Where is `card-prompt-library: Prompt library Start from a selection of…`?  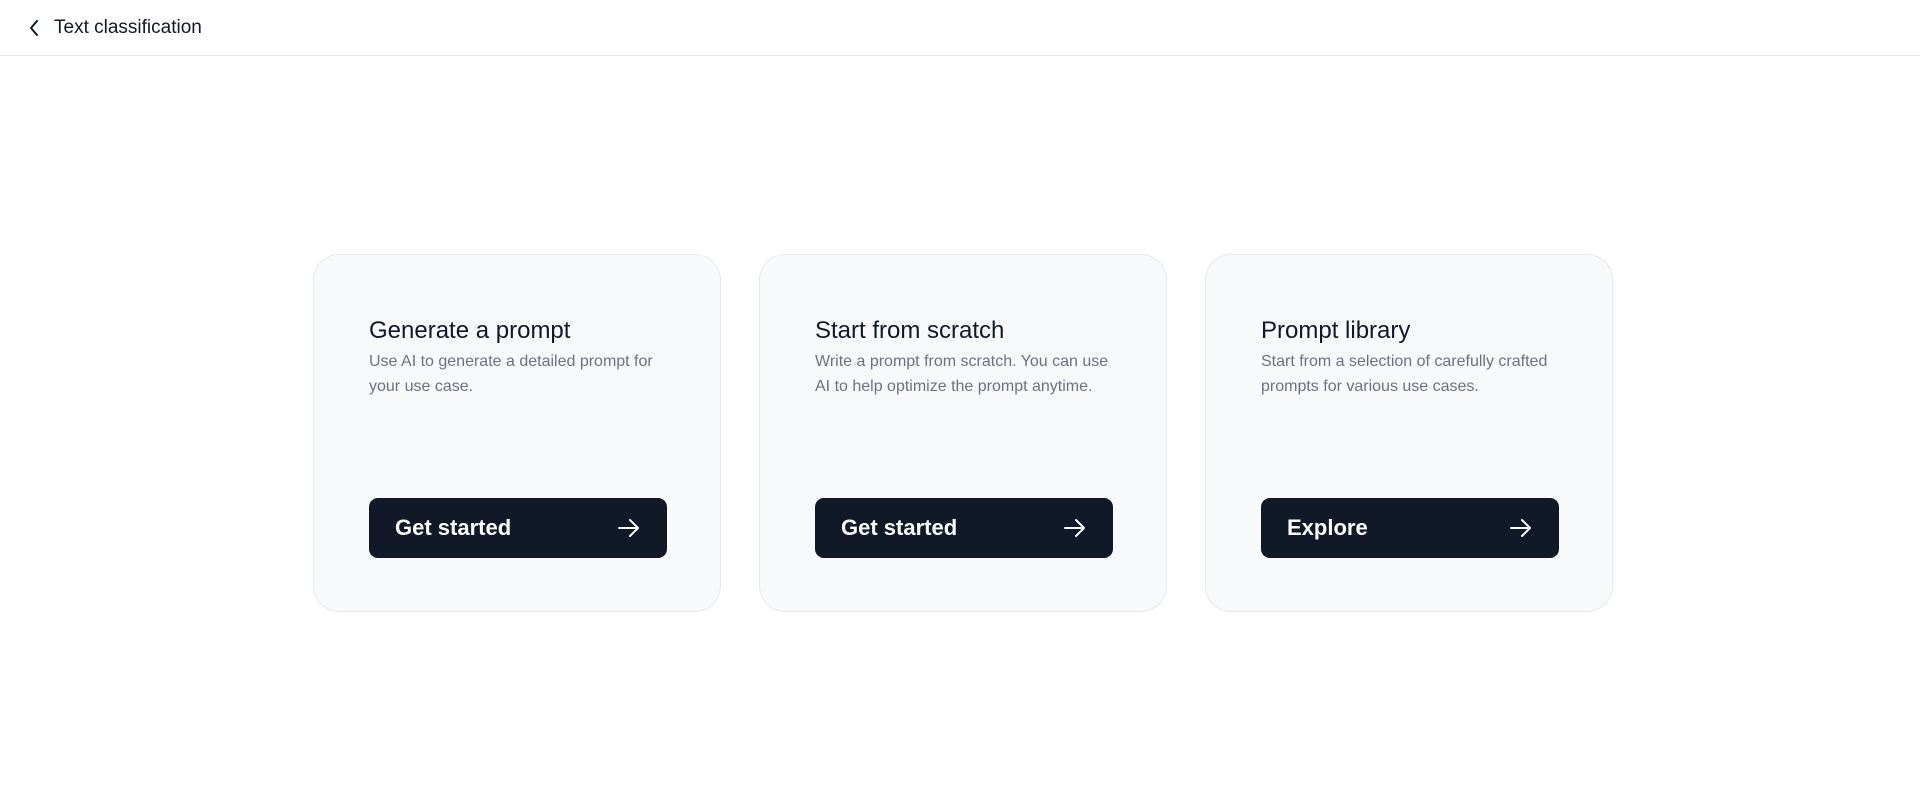
card-prompt-library: Prompt library Start from a selection of… is located at coordinates (1409, 433).